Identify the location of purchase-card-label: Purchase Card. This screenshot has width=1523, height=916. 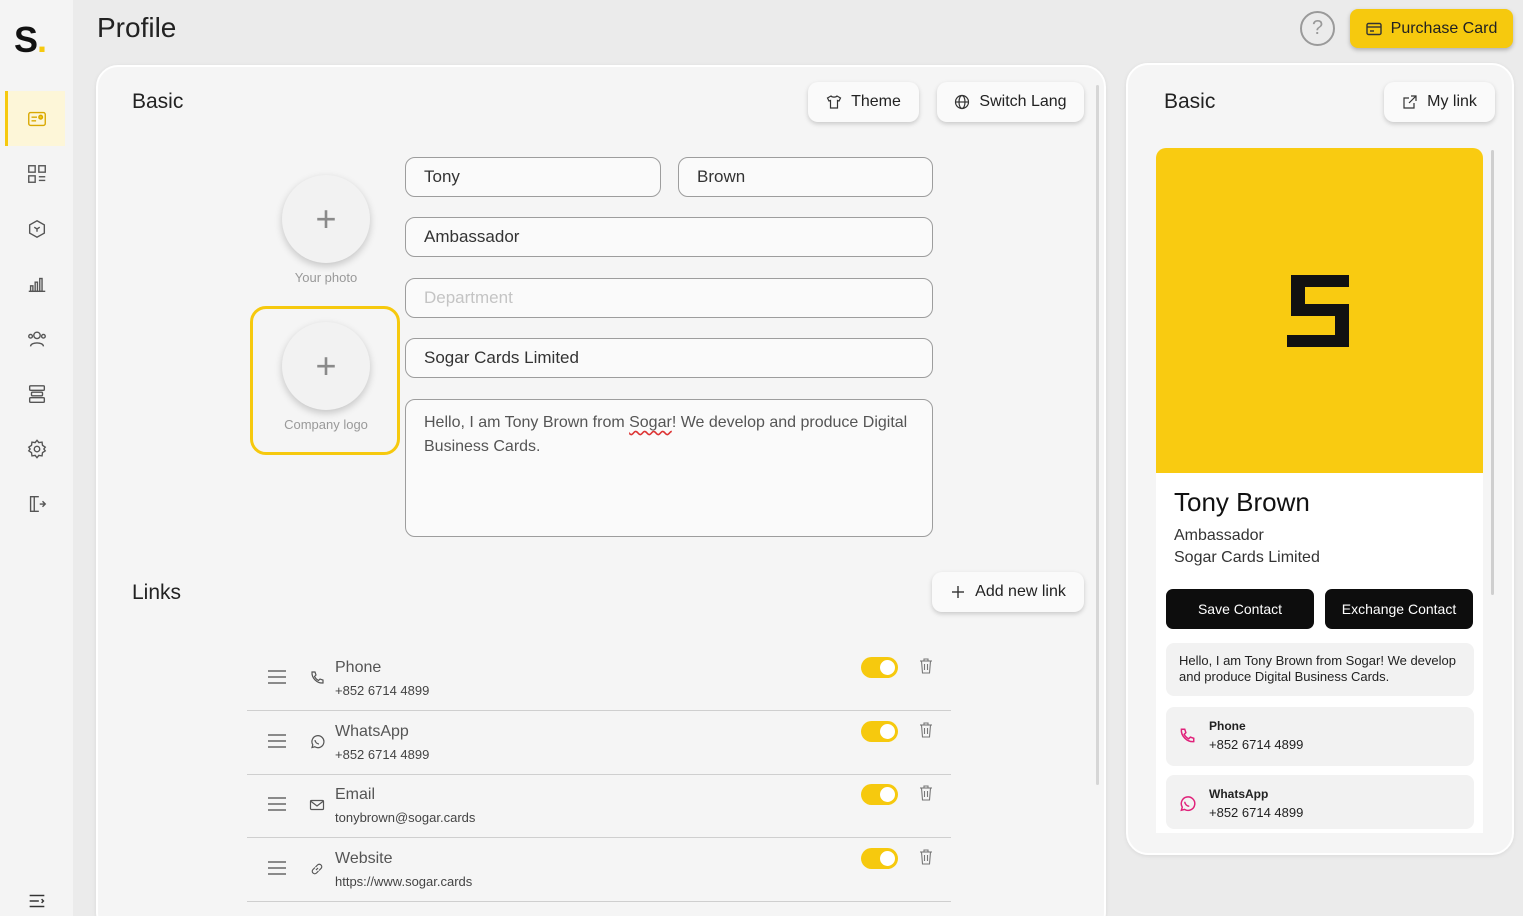
(1444, 28).